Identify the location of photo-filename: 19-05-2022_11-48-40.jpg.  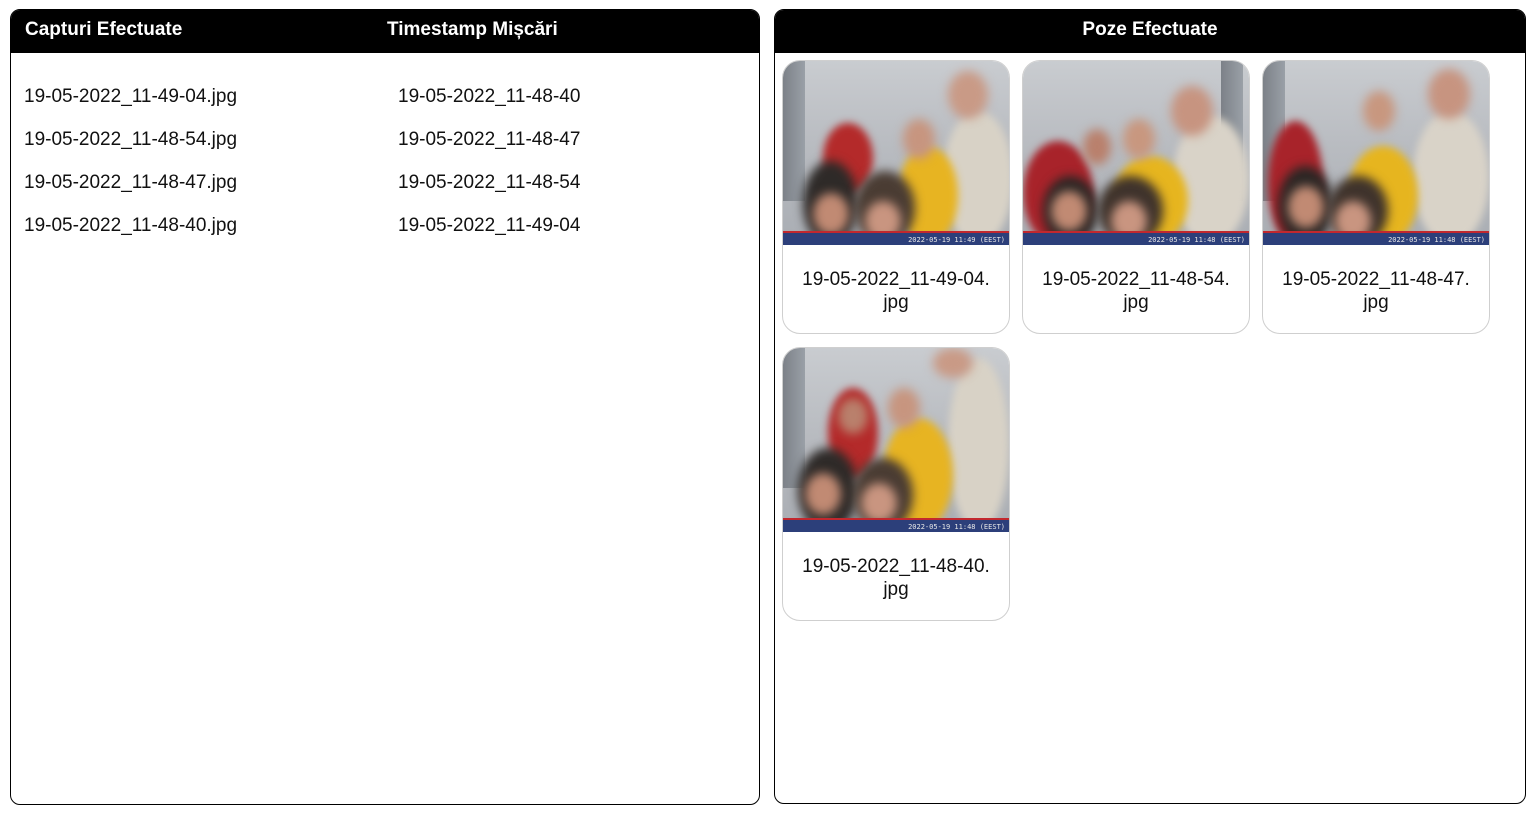
(896, 578).